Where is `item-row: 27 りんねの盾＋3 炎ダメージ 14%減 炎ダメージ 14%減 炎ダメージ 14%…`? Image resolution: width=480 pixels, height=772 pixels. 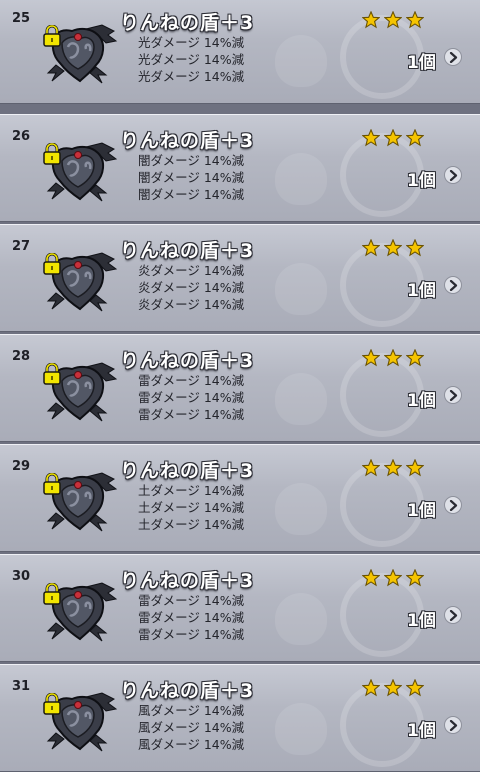 item-row: 27 りんねの盾＋3 炎ダメージ 14%減 炎ダメージ 14%減 炎ダメージ 14%… is located at coordinates (240, 278).